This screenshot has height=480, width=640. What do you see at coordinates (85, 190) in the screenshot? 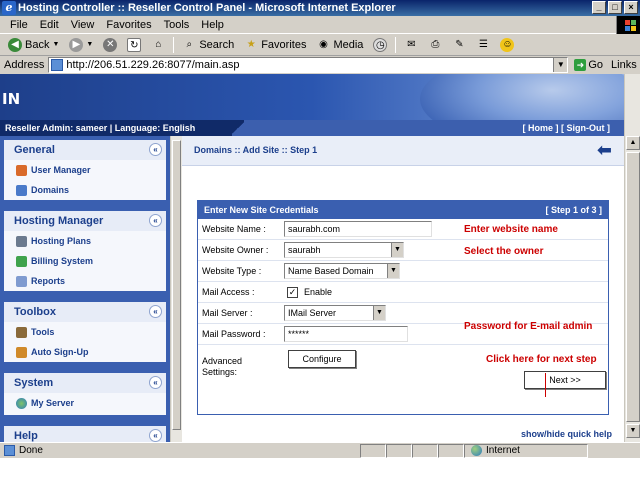
I see `sidebar-item-domains: Domains` at bounding box center [85, 190].